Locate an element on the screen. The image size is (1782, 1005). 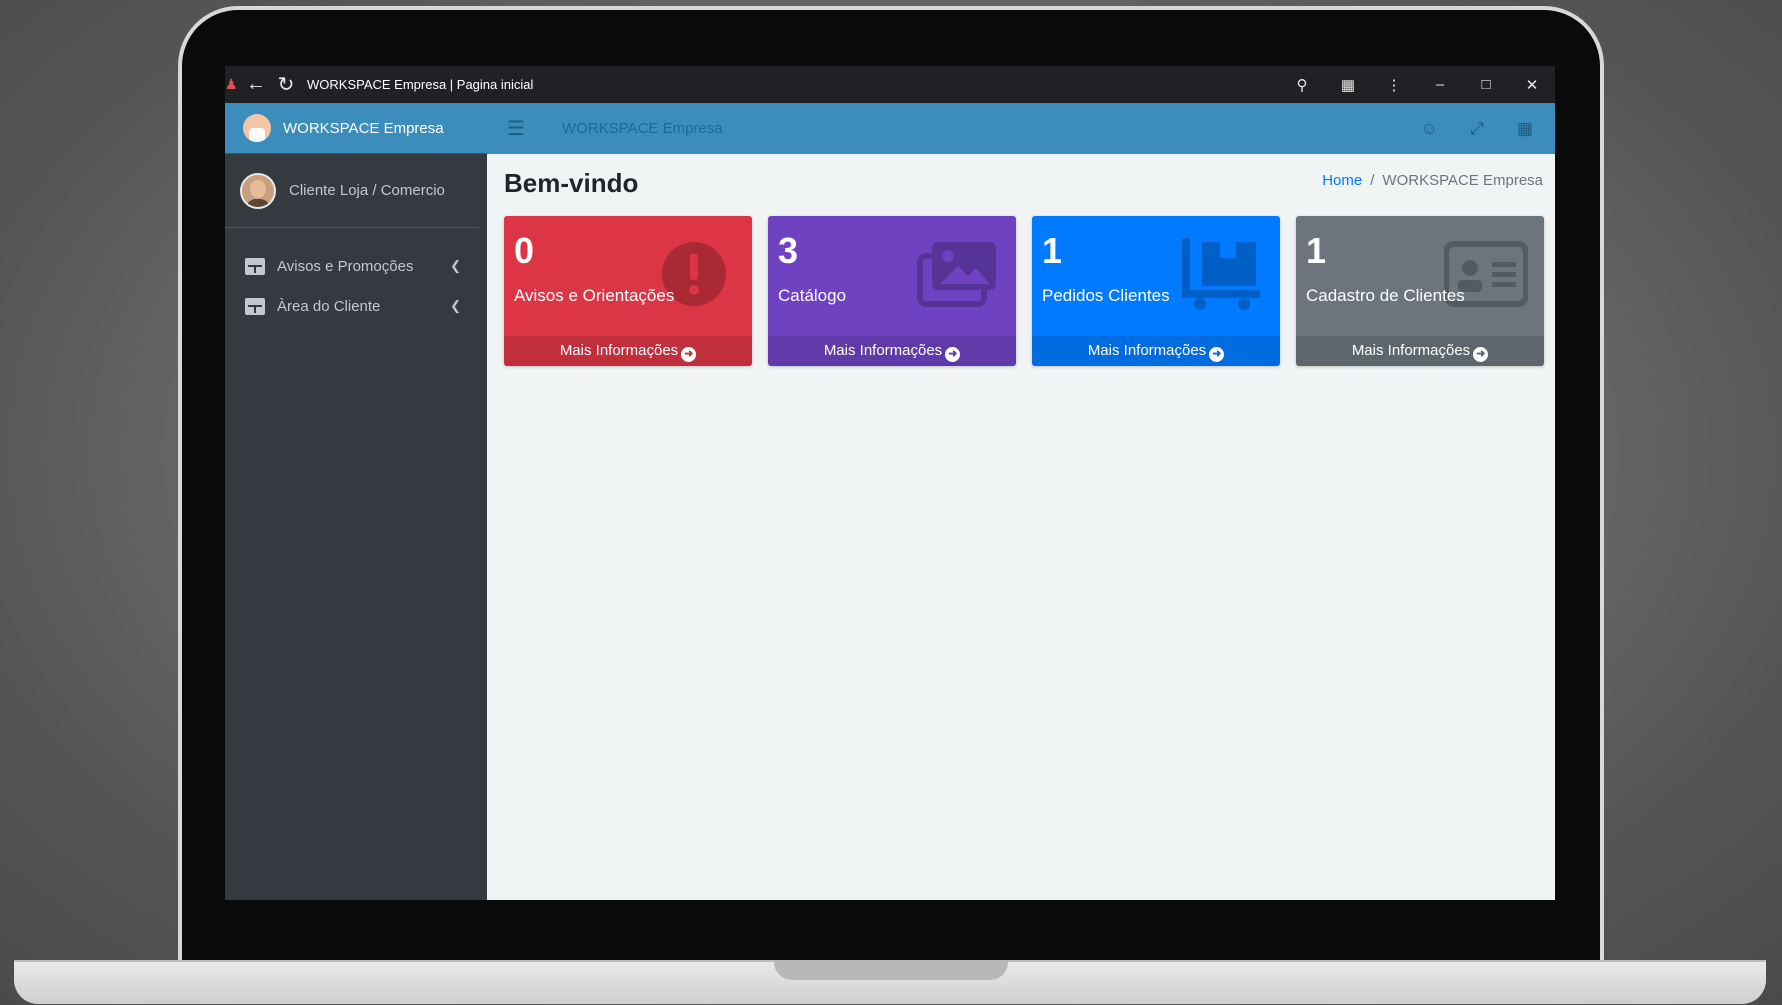
sidebar-item-label: Avisos e Promoções is located at coordinates (345, 266).